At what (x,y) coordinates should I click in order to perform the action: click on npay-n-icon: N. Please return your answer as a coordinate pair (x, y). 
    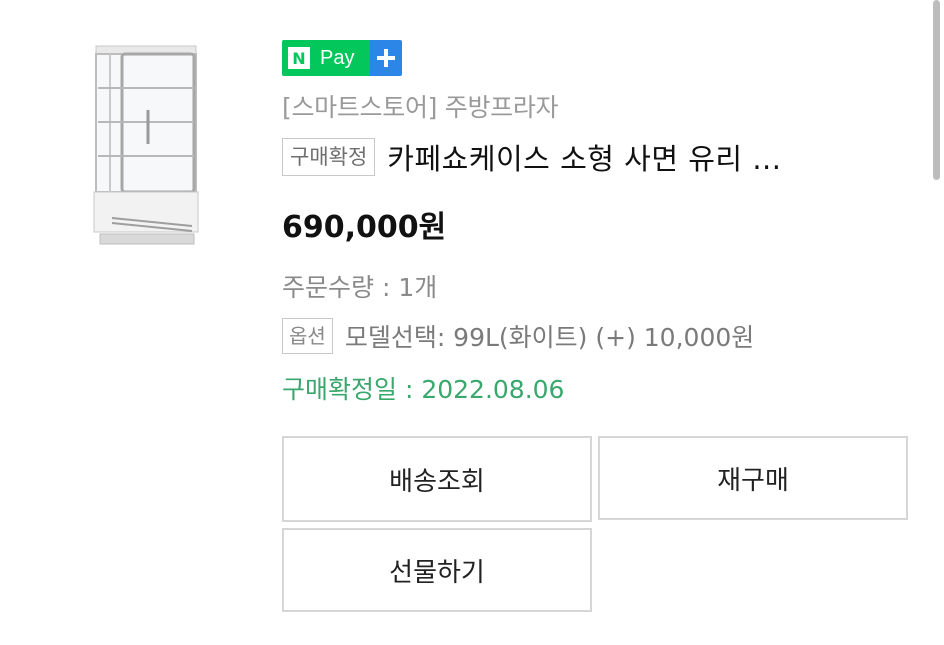
    Looking at the image, I should click on (299, 58).